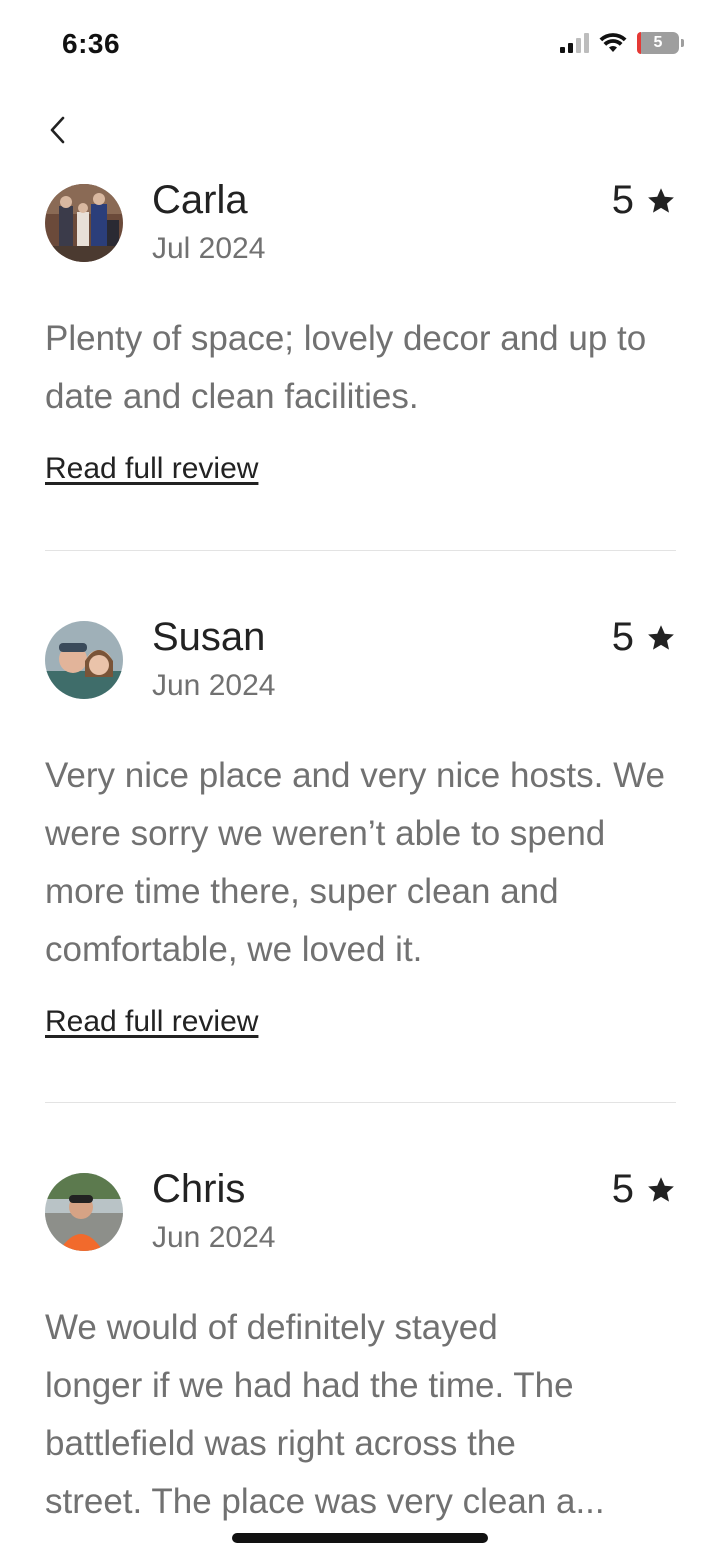  Describe the element at coordinates (360, 659) in the screenshot. I see `review-header: Susan Jun 2024 5` at that location.